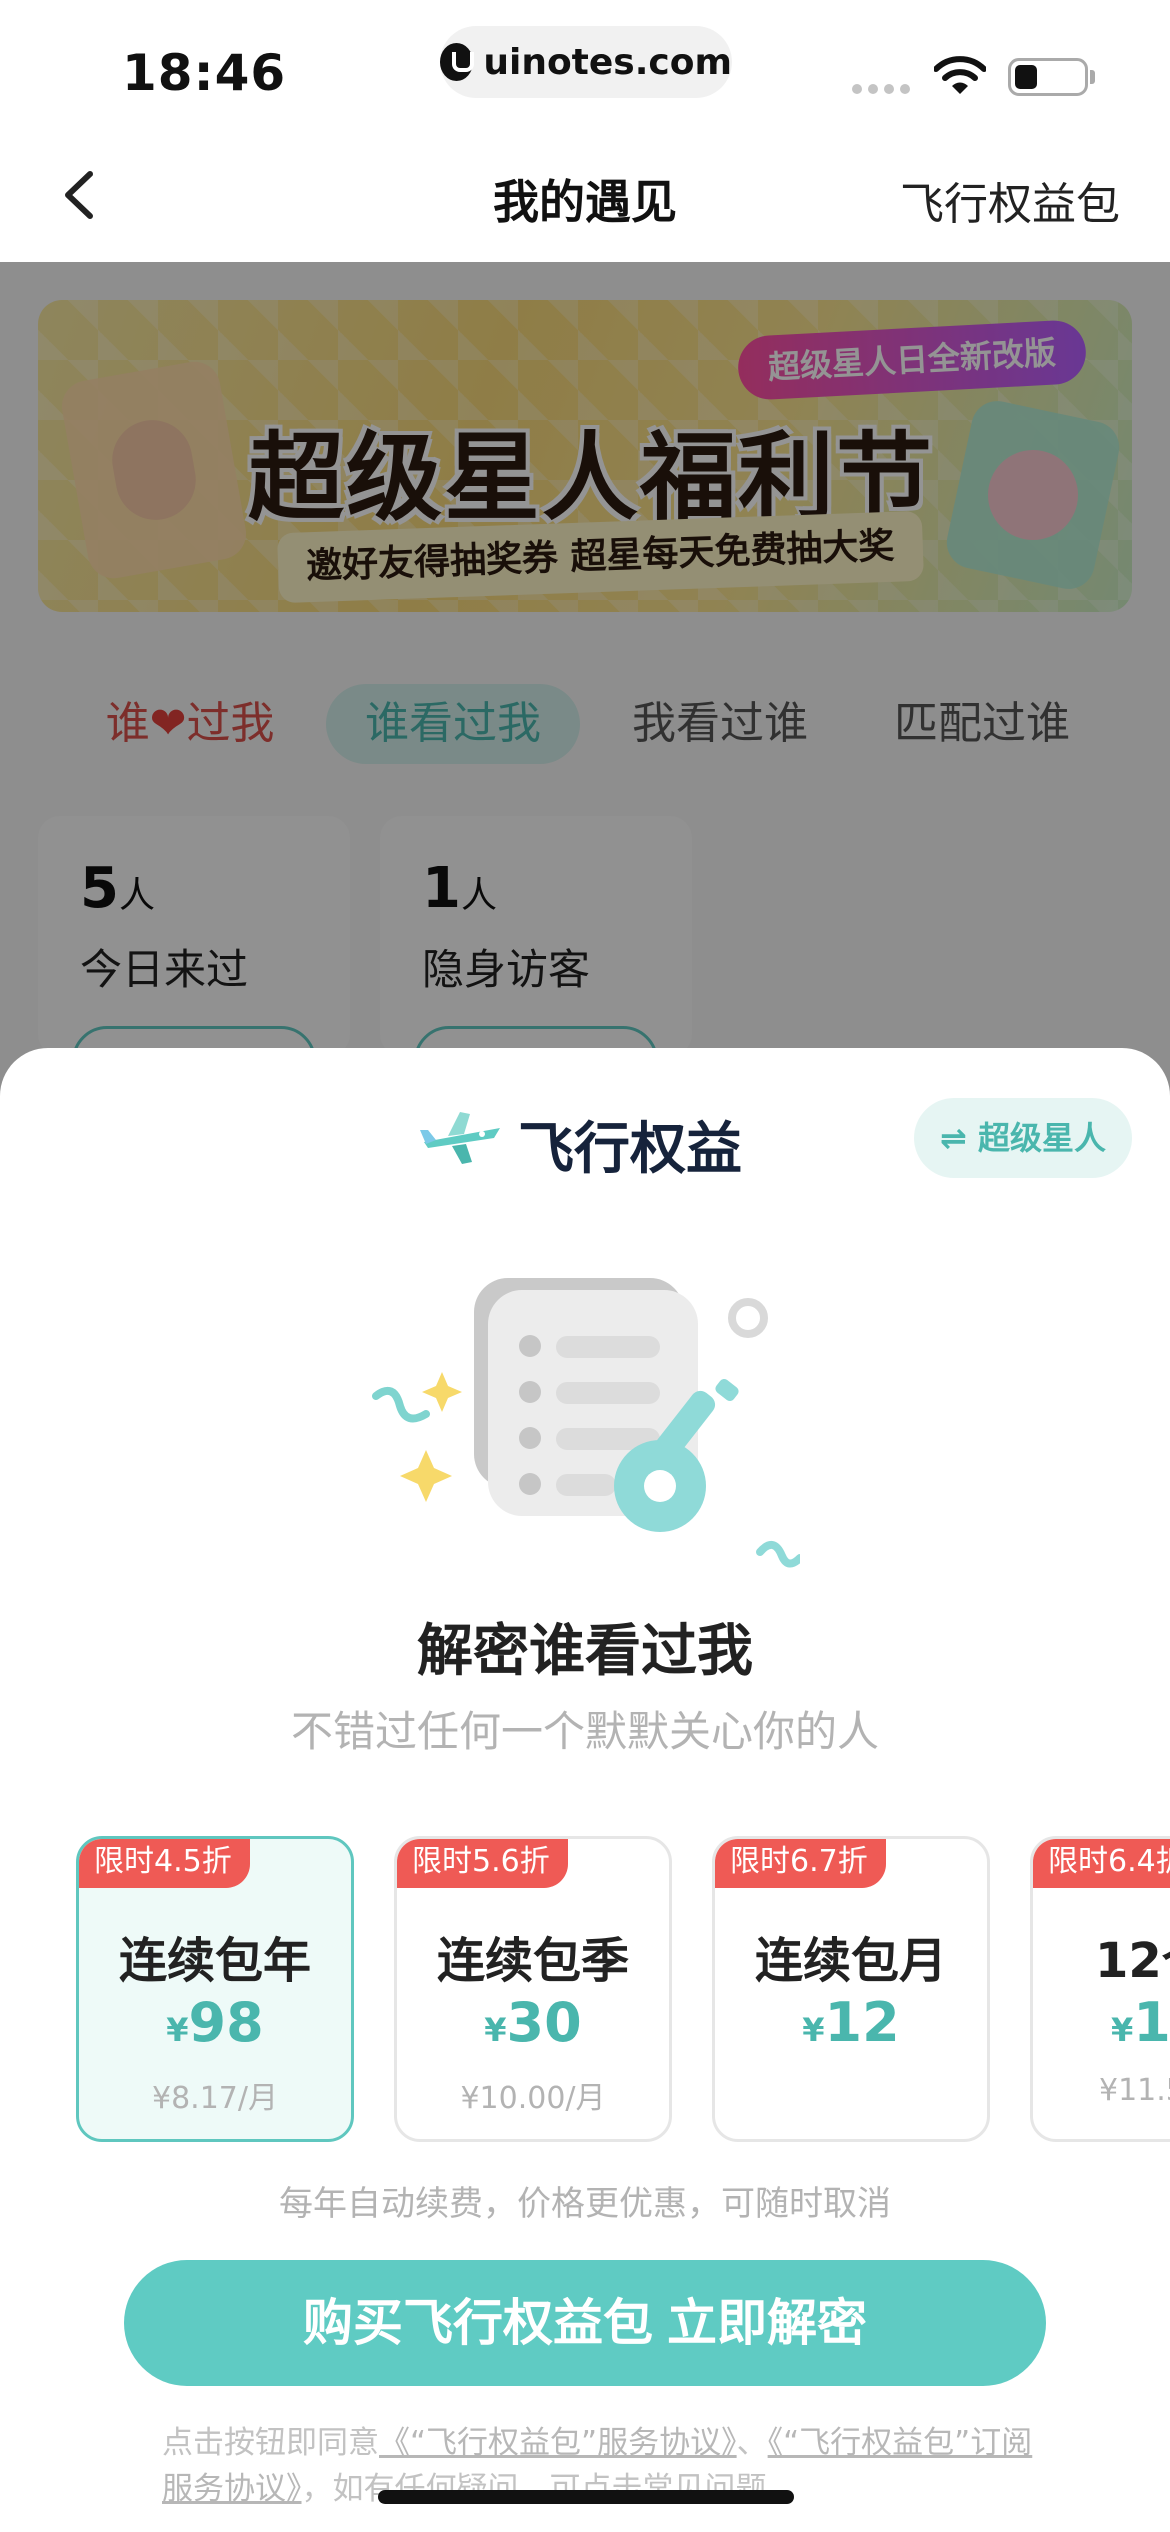  Describe the element at coordinates (558, 2443) in the screenshot. I see `service-agreement-link: 《“飞行权益包”服务协议》` at that location.